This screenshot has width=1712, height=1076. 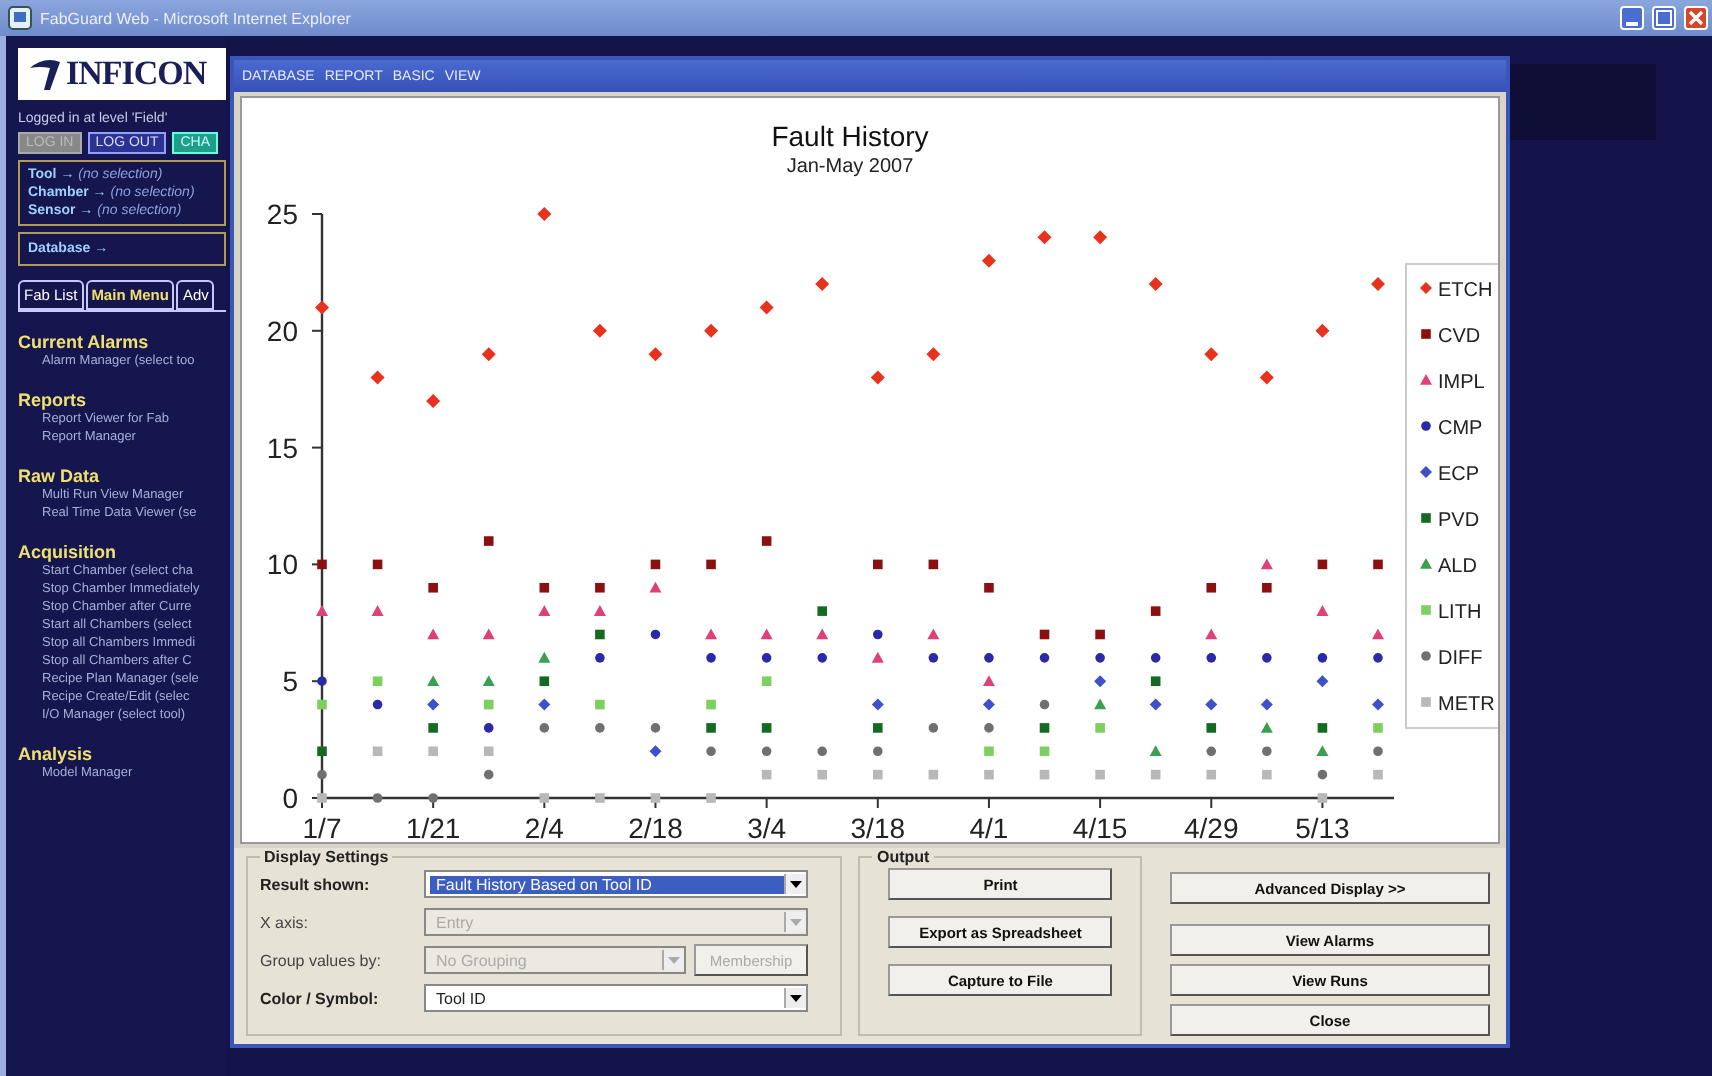 I want to click on field-label: X axis:, so click(x=285, y=922).